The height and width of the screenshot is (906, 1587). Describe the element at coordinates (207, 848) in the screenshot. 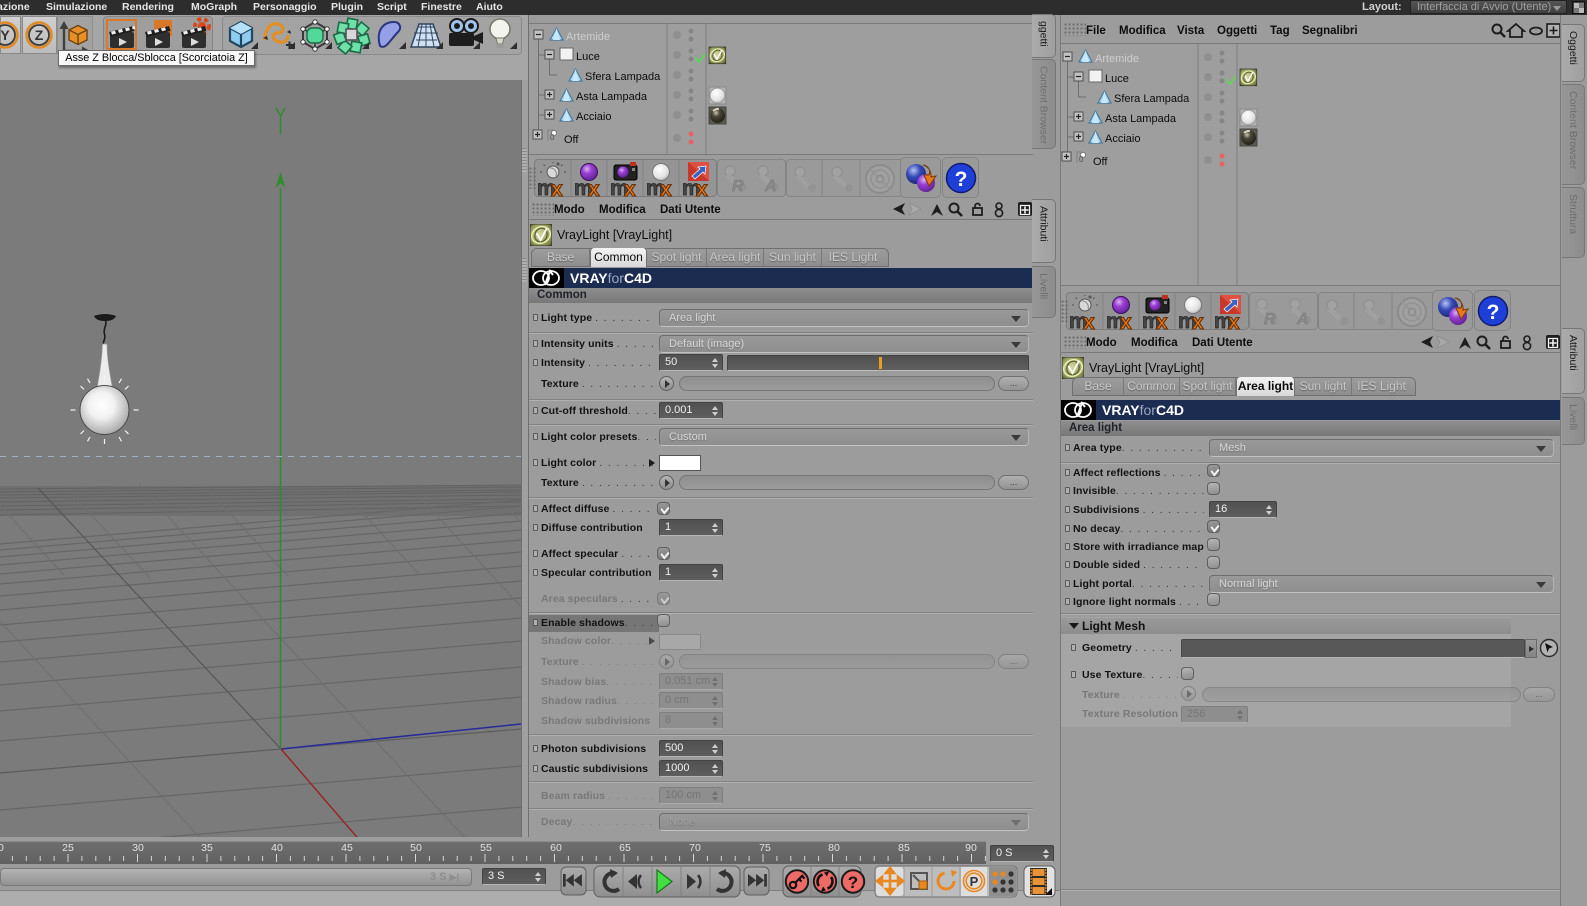

I see `svg-text: 35` at that location.